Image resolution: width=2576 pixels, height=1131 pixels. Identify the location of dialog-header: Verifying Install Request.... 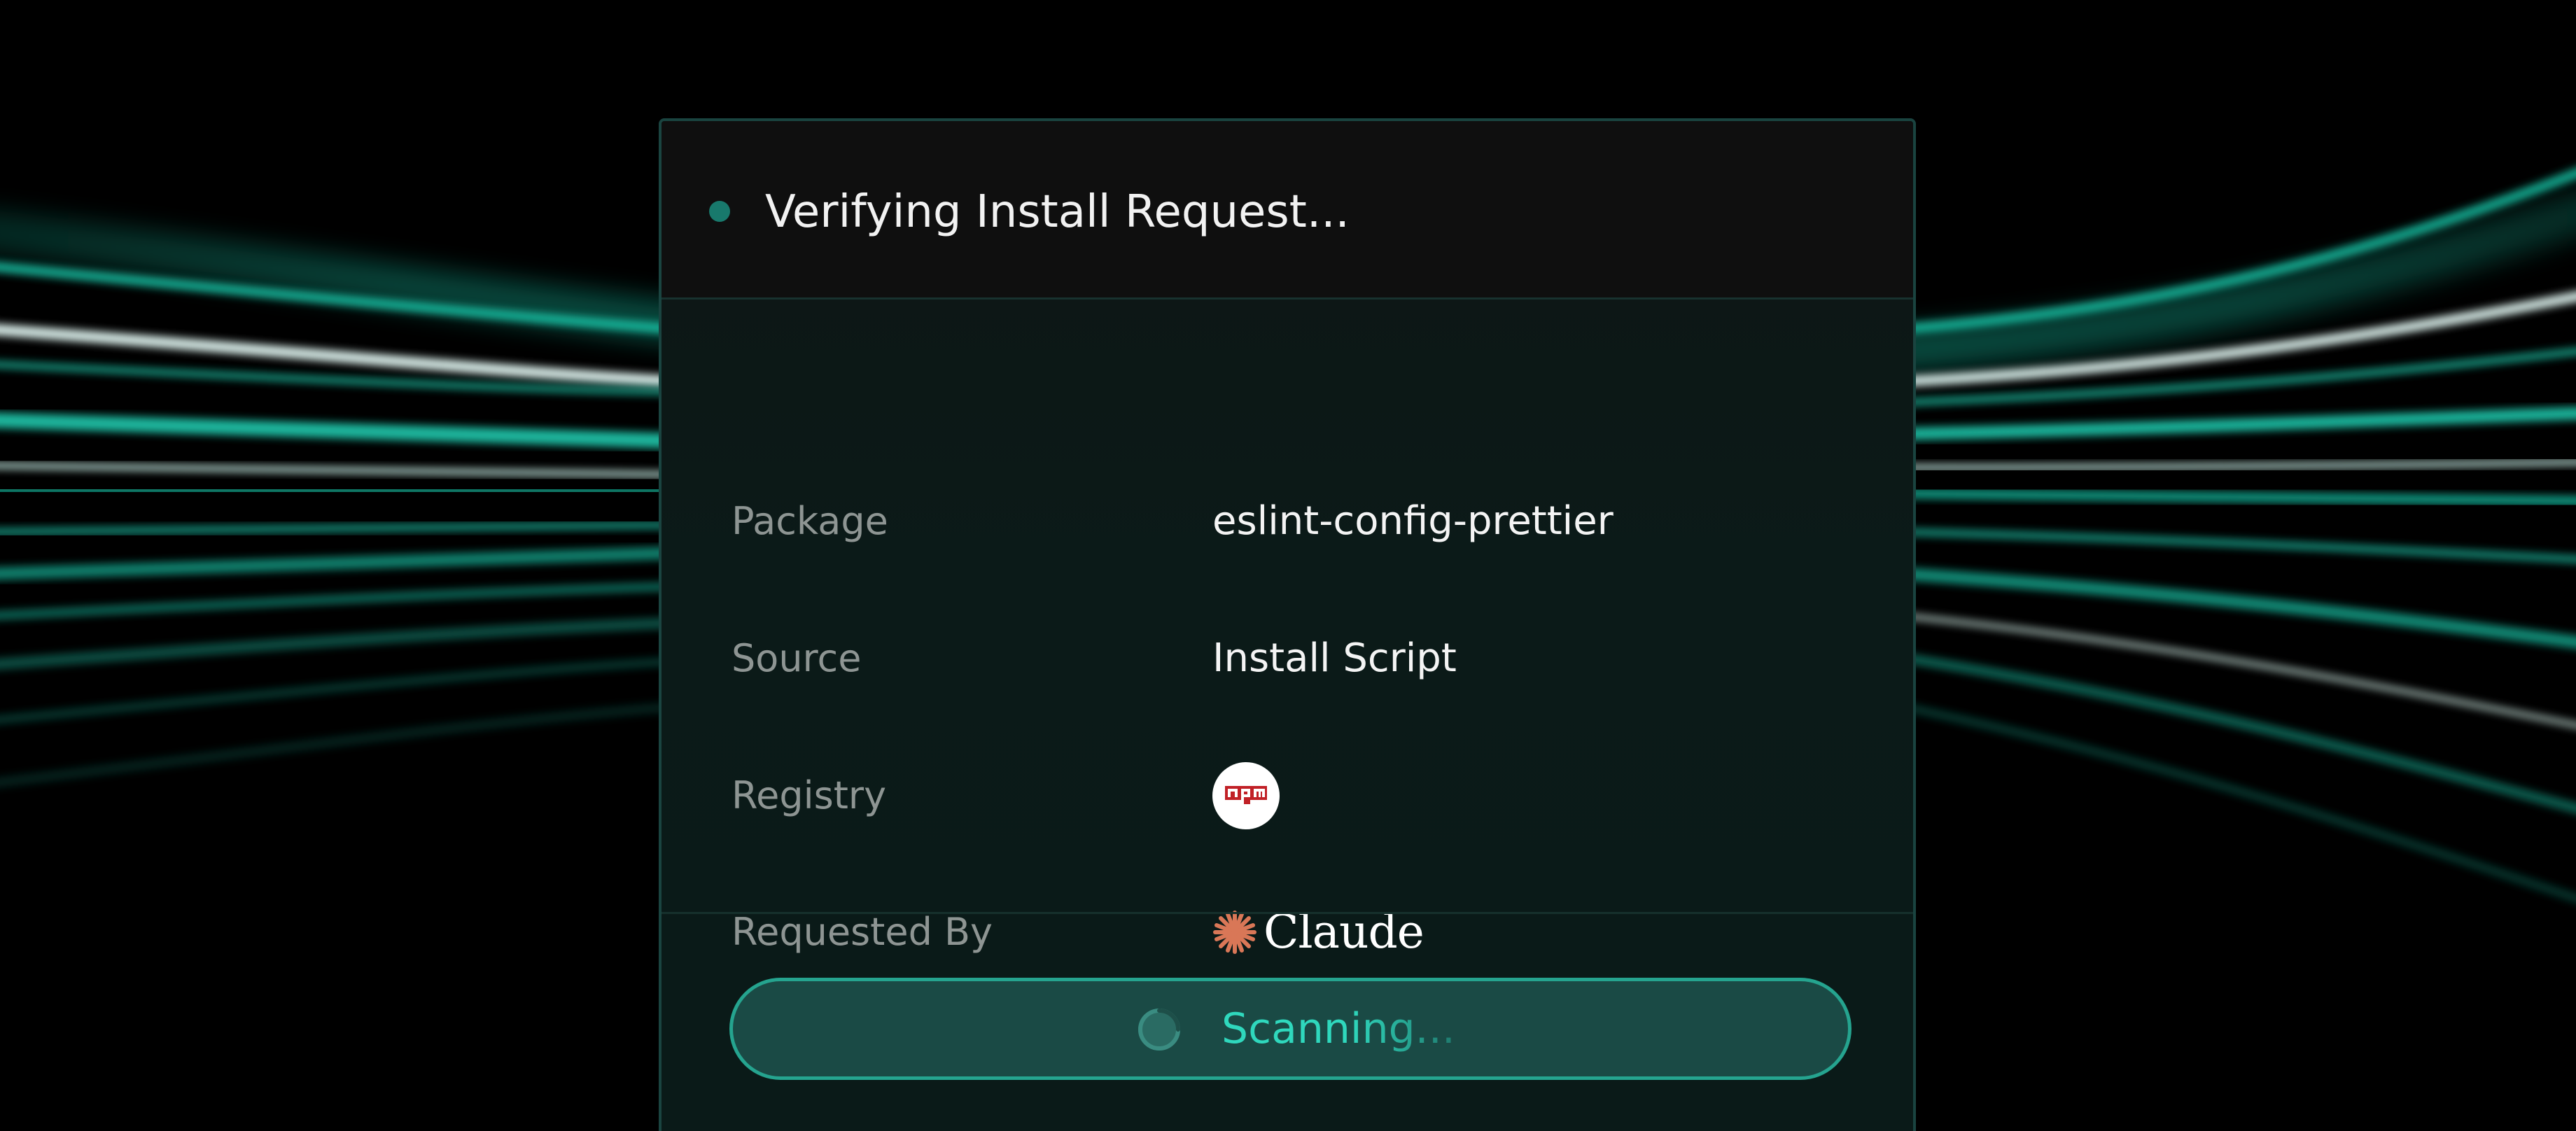
(1287, 211).